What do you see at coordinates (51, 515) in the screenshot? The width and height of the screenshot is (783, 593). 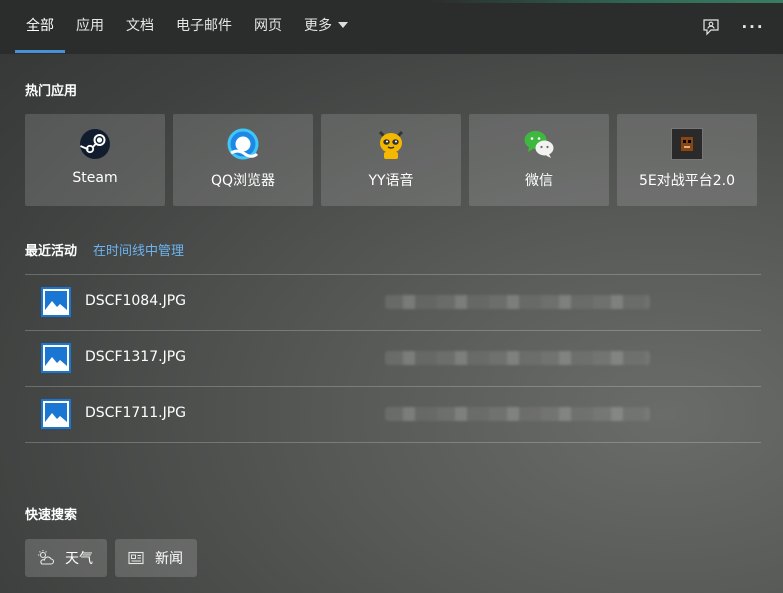 I see `quick-search-title: 快速搜索` at bounding box center [51, 515].